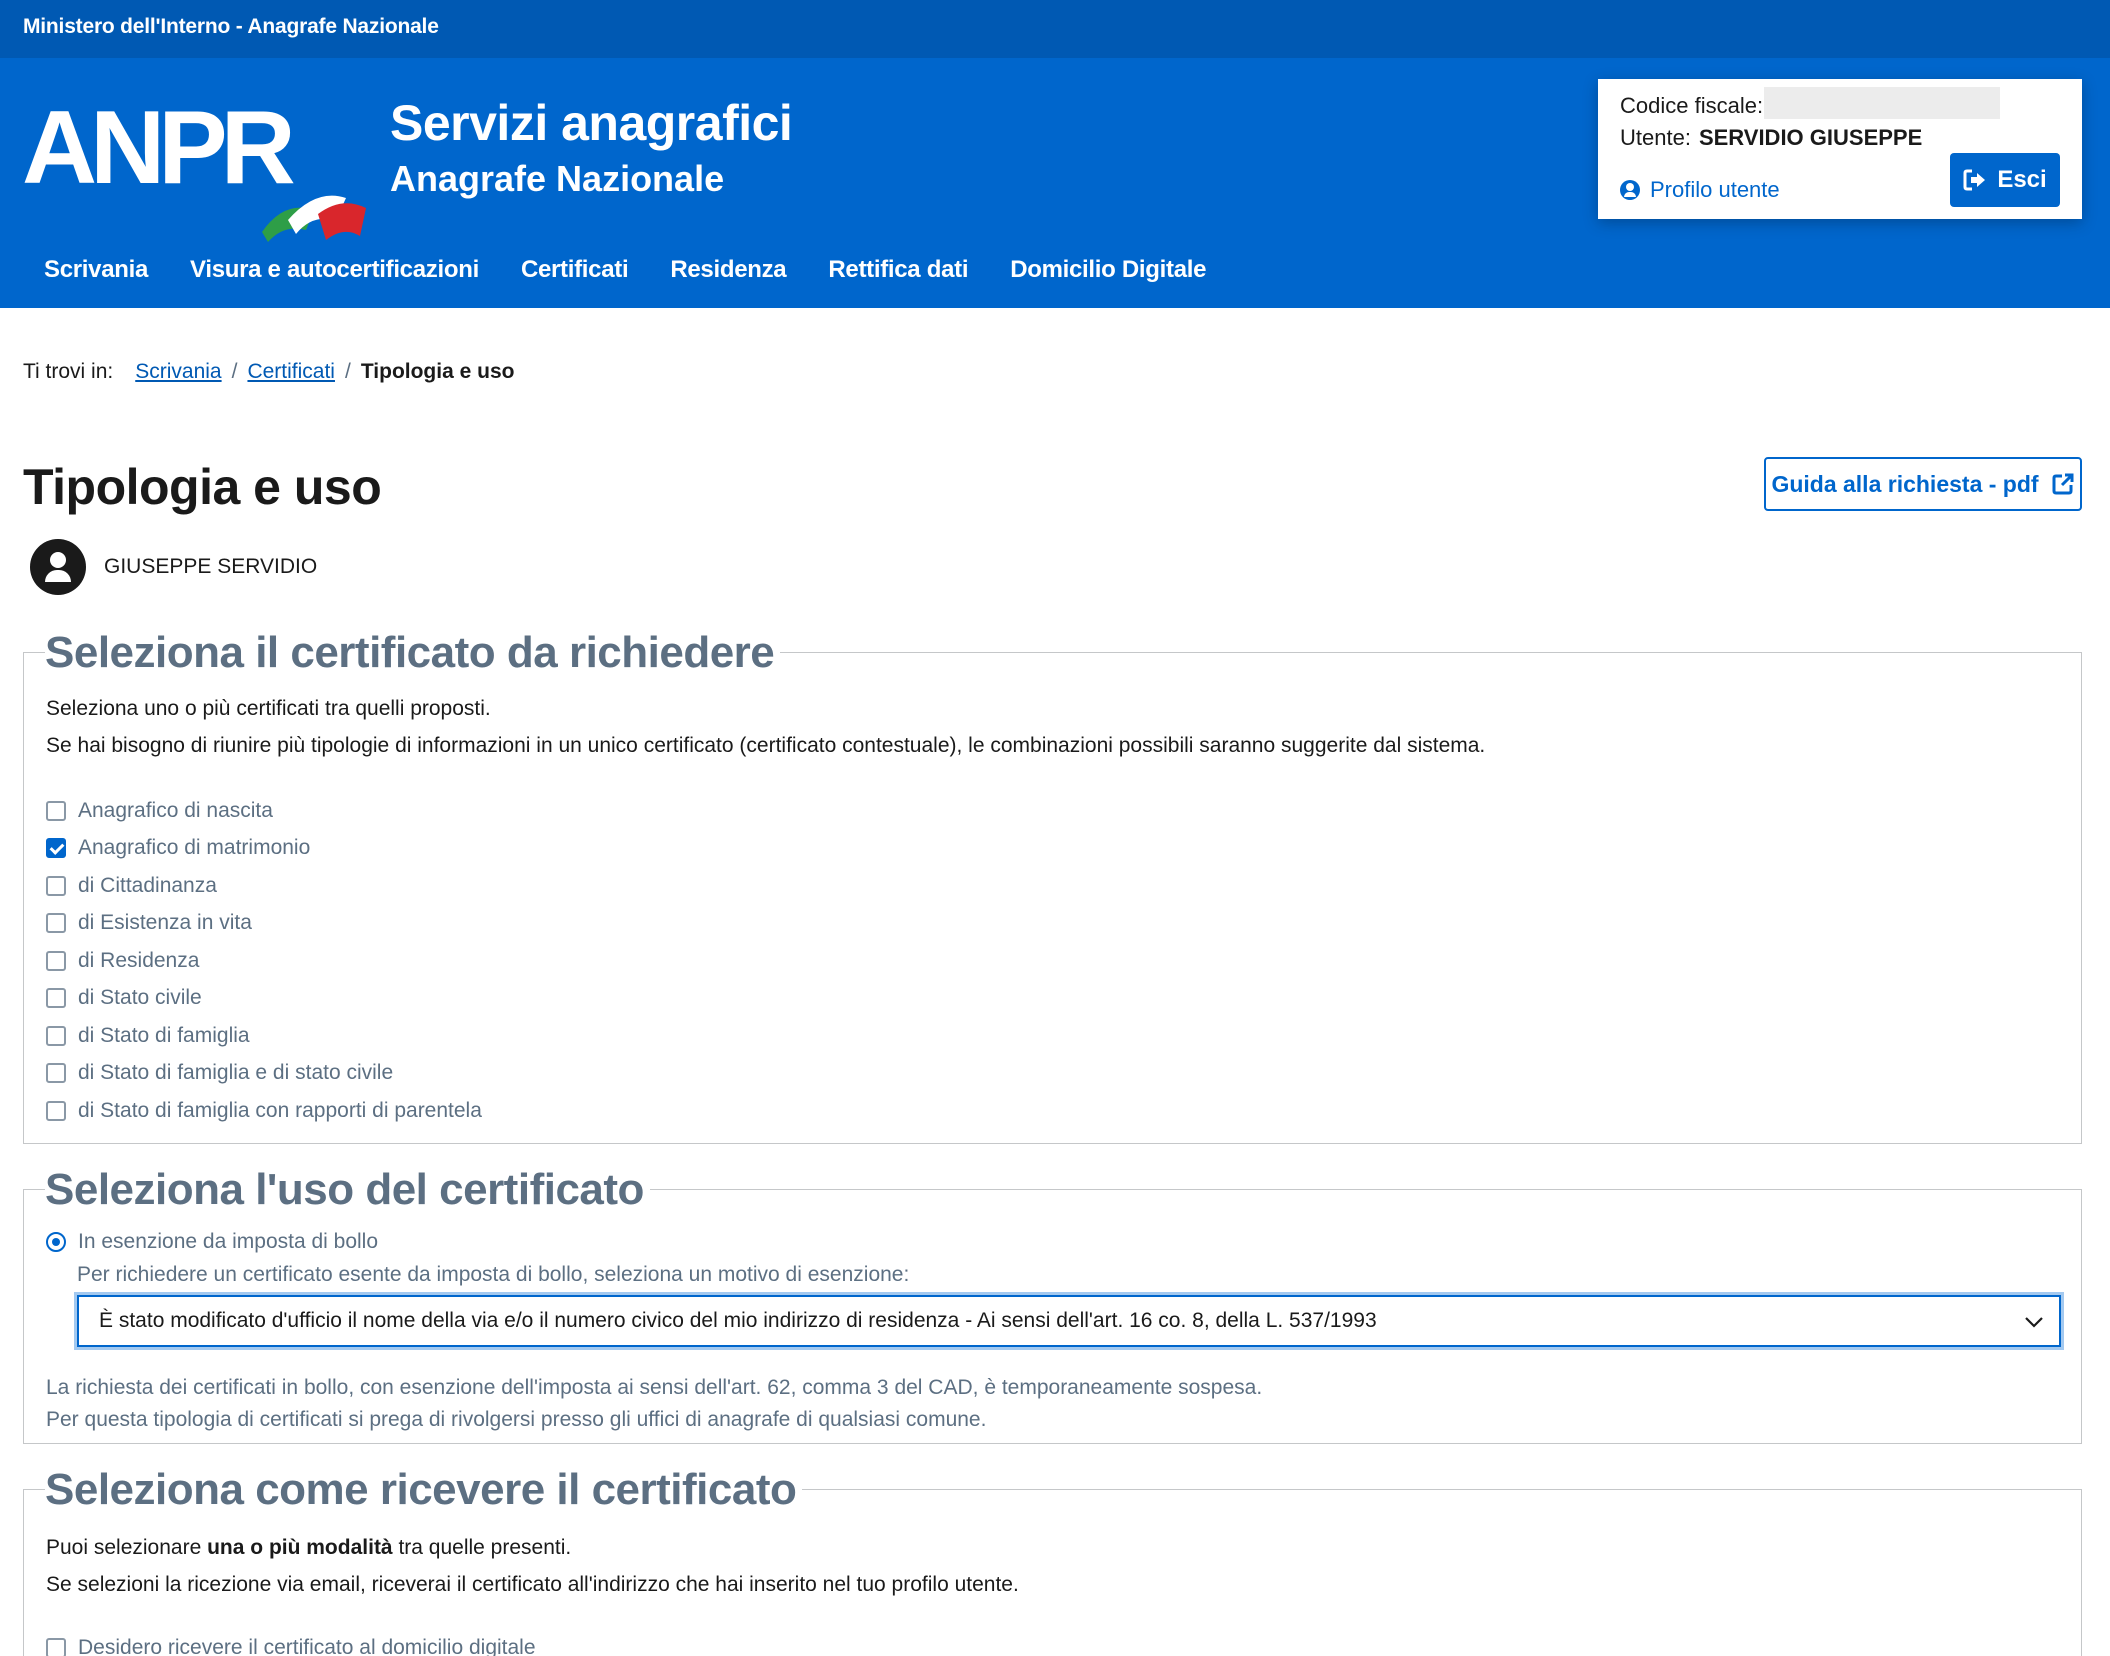 This screenshot has width=2110, height=1656. What do you see at coordinates (1810, 137) in the screenshot?
I see `user-name: SERVIDIO GIUSEPPE` at bounding box center [1810, 137].